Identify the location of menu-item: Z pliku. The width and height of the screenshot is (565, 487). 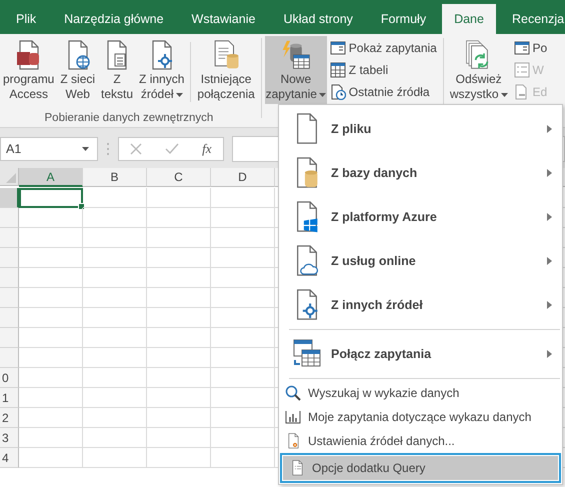
(420, 129).